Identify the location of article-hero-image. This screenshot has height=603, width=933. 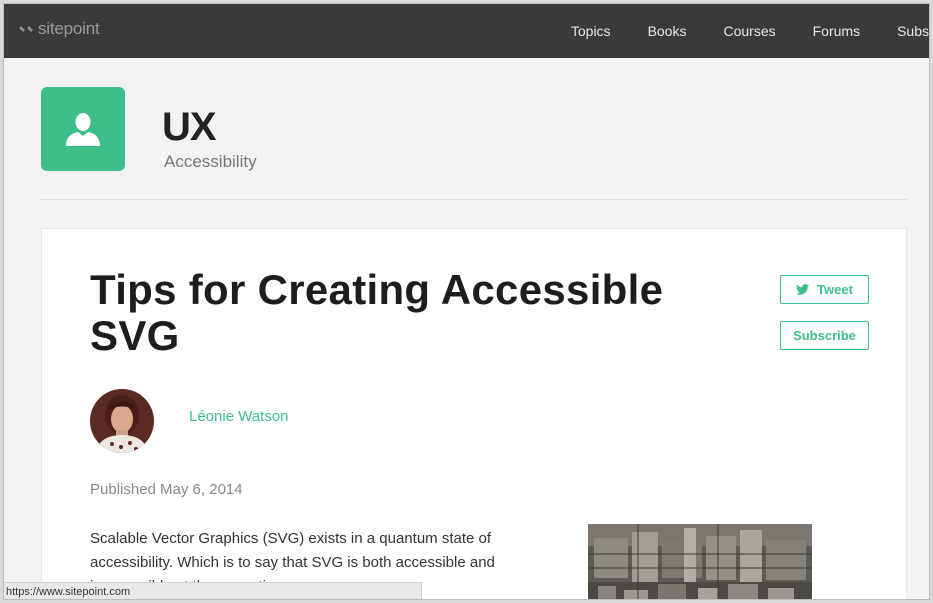
(700, 561).